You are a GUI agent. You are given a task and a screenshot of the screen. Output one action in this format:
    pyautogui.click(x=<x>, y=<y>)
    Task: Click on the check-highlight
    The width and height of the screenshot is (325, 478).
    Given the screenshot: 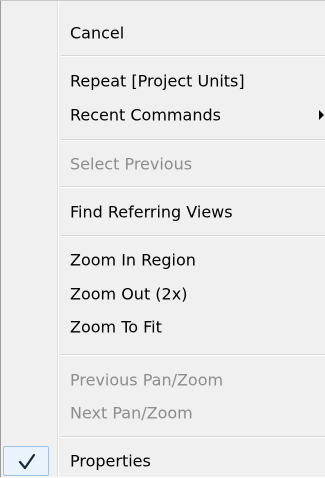 What is the action you would take?
    pyautogui.click(x=26, y=461)
    